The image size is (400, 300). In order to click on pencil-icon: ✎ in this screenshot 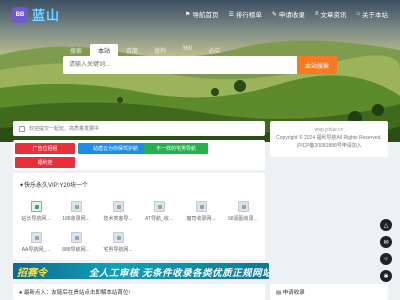, I will do `click(274, 14)`.